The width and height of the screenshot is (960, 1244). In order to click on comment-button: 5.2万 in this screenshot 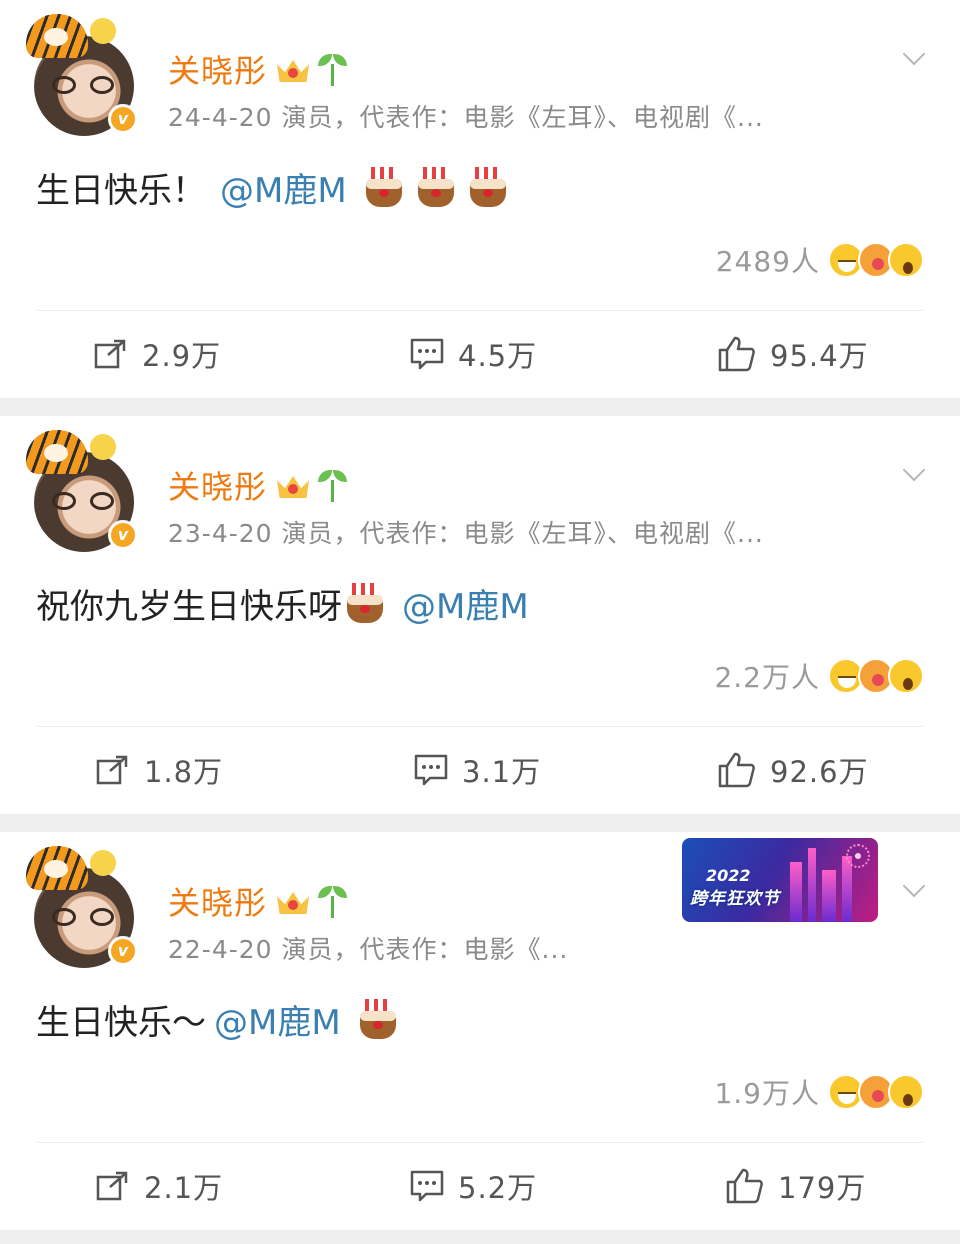, I will do `click(473, 1186)`.